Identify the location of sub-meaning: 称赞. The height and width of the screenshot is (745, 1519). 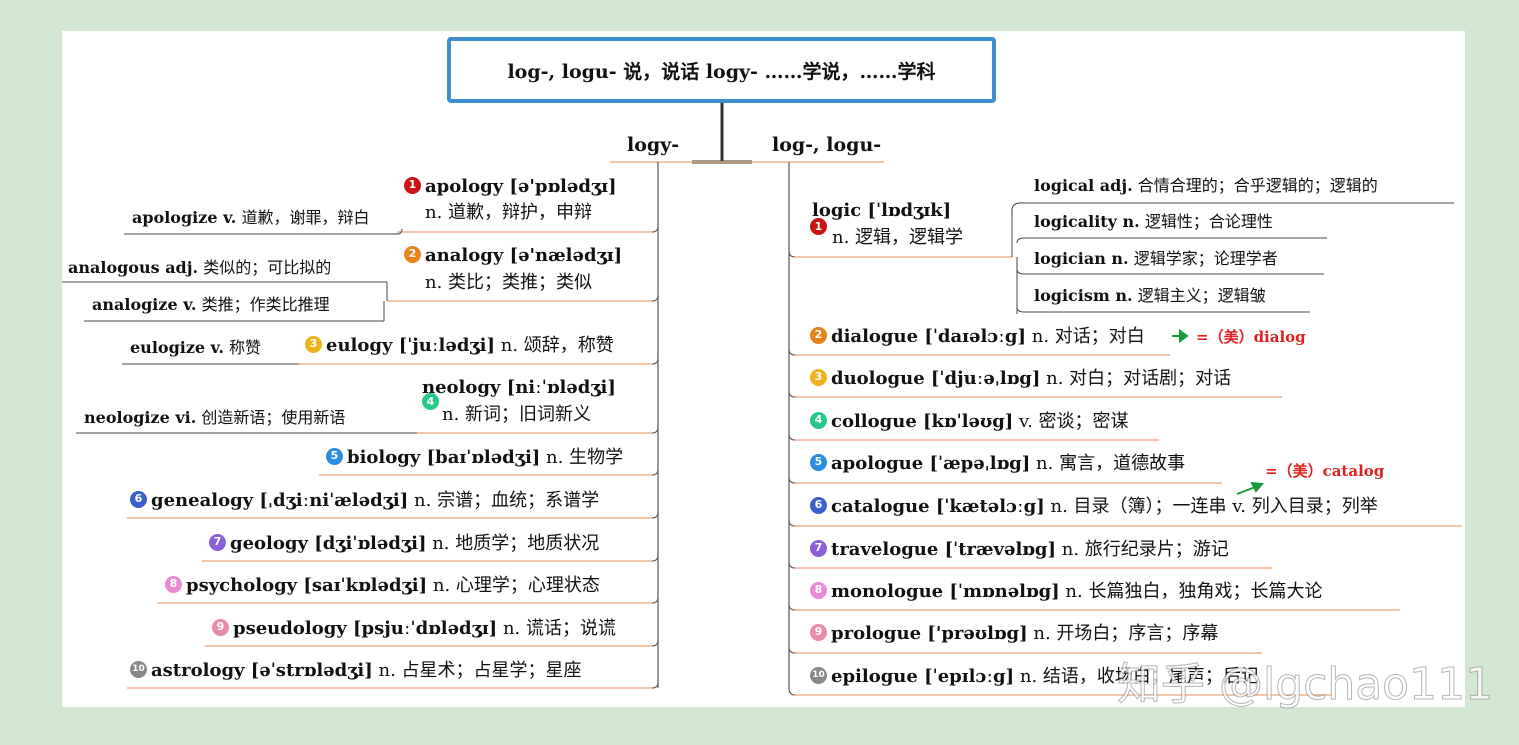
(245, 347).